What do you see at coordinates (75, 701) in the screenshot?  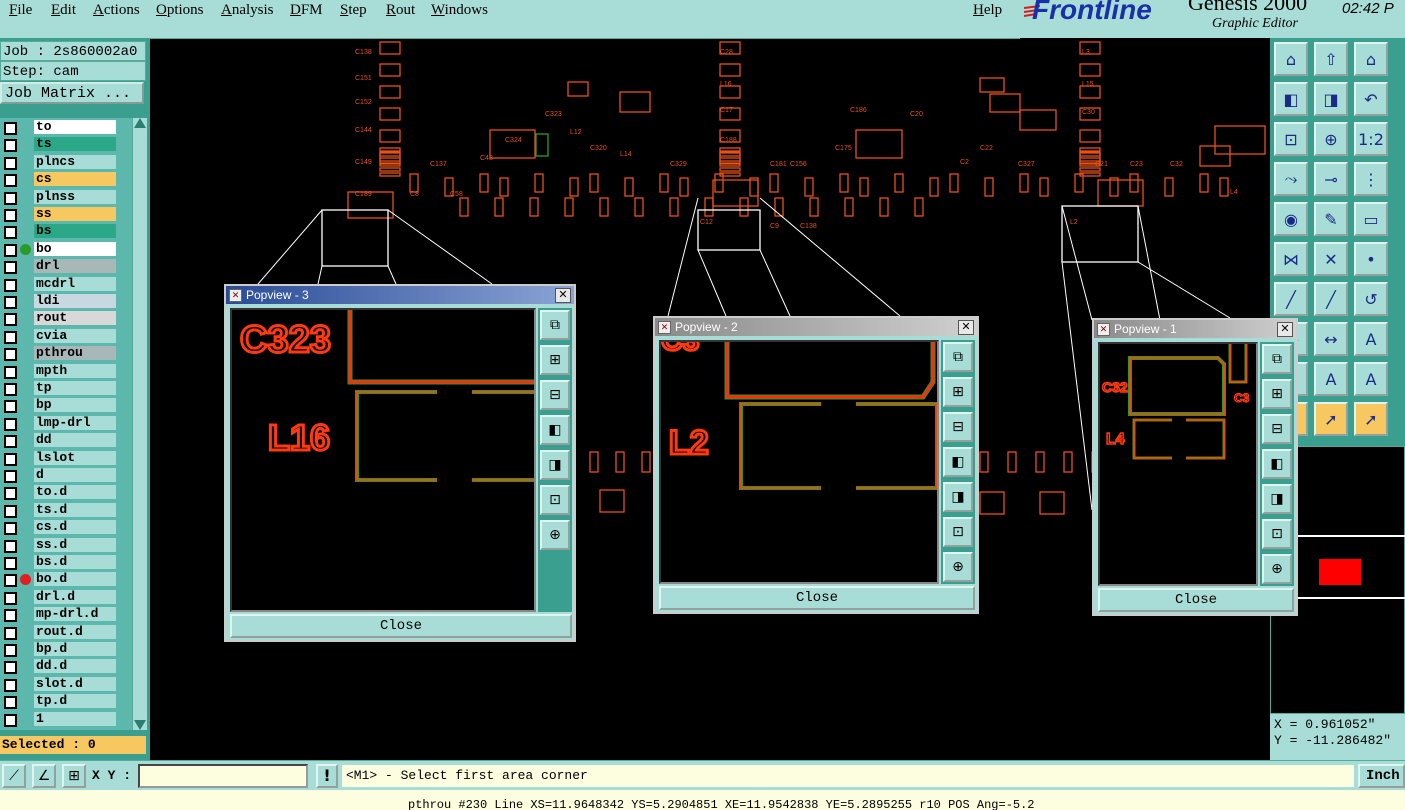 I see `layer-name: tp.d` at bounding box center [75, 701].